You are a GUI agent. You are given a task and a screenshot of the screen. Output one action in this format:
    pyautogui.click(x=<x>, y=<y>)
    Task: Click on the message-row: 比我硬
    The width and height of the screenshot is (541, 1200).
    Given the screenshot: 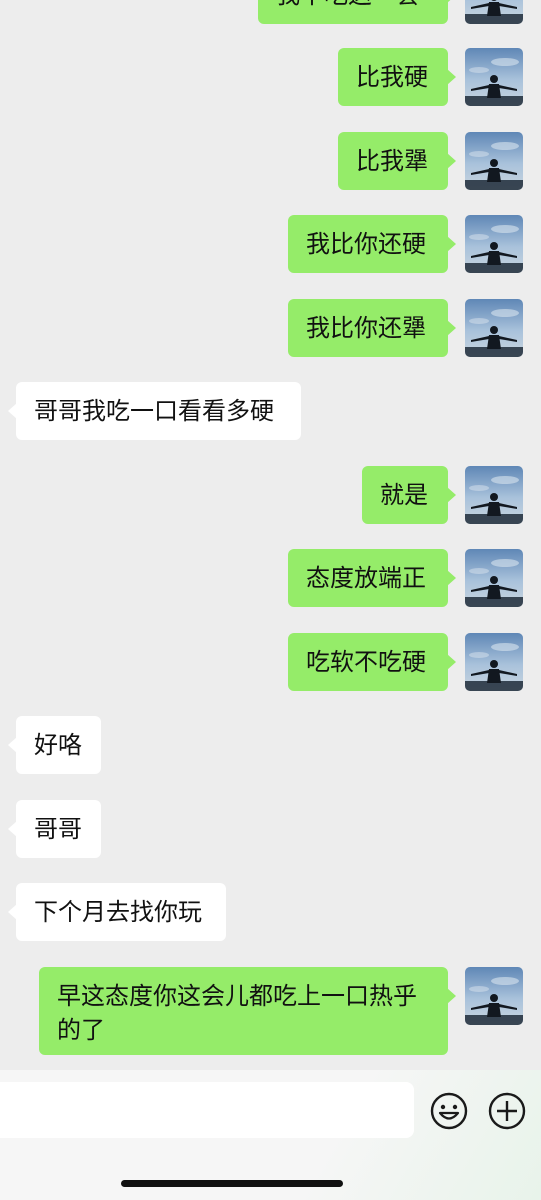 What is the action you would take?
    pyautogui.click(x=270, y=77)
    